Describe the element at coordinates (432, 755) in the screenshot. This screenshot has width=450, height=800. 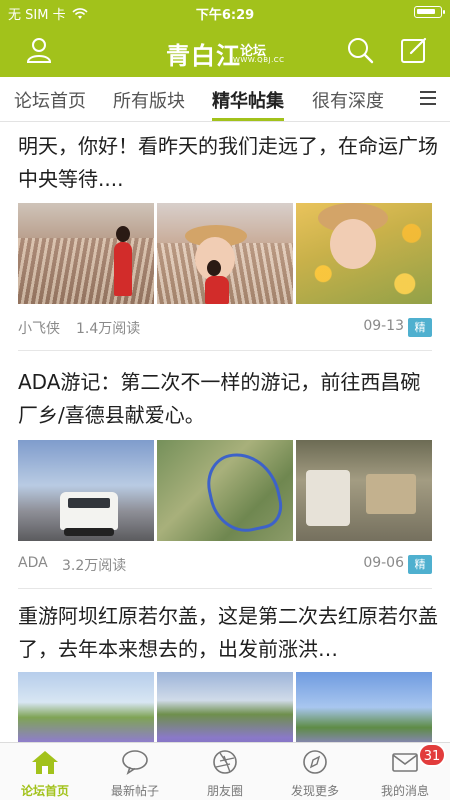
I see `unread-count-badge: 31` at that location.